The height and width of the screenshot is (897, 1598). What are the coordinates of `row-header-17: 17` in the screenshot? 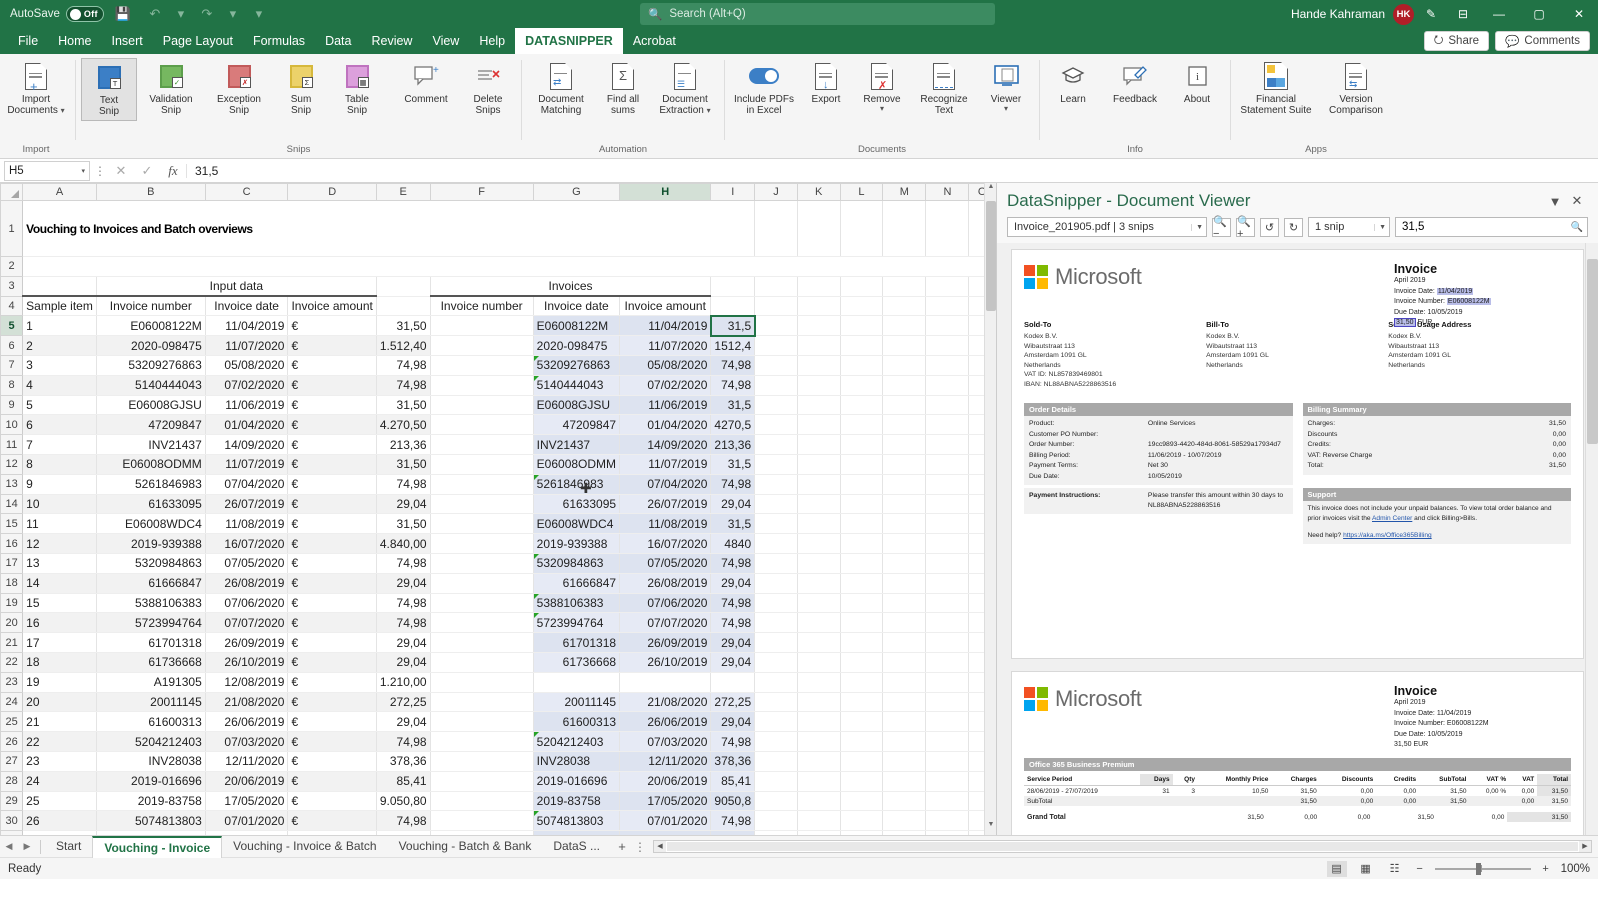 It's located at (12, 563).